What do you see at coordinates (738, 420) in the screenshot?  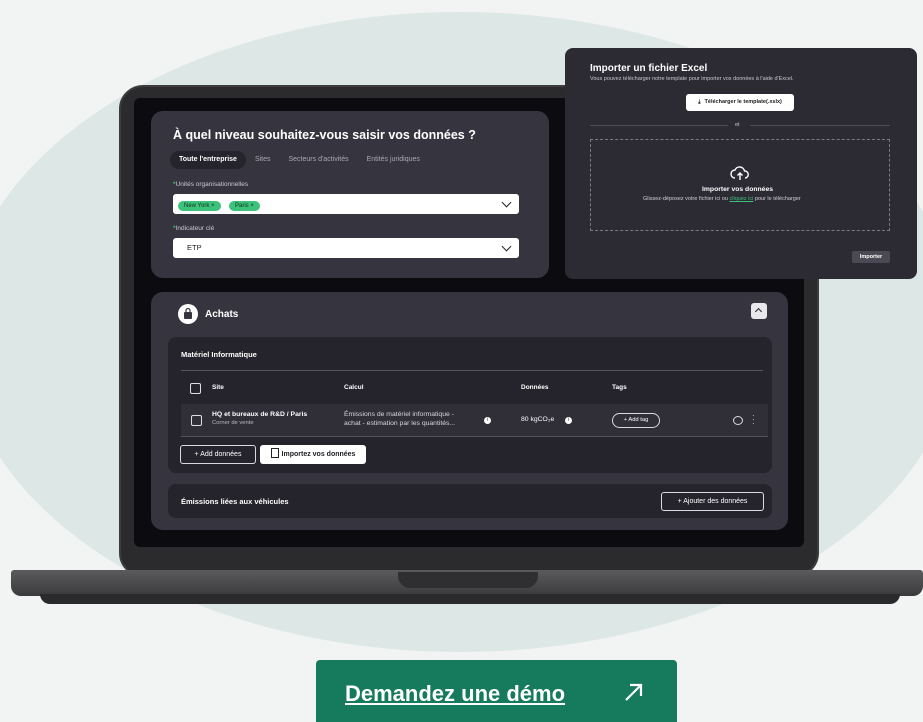 I see `comment-icon` at bounding box center [738, 420].